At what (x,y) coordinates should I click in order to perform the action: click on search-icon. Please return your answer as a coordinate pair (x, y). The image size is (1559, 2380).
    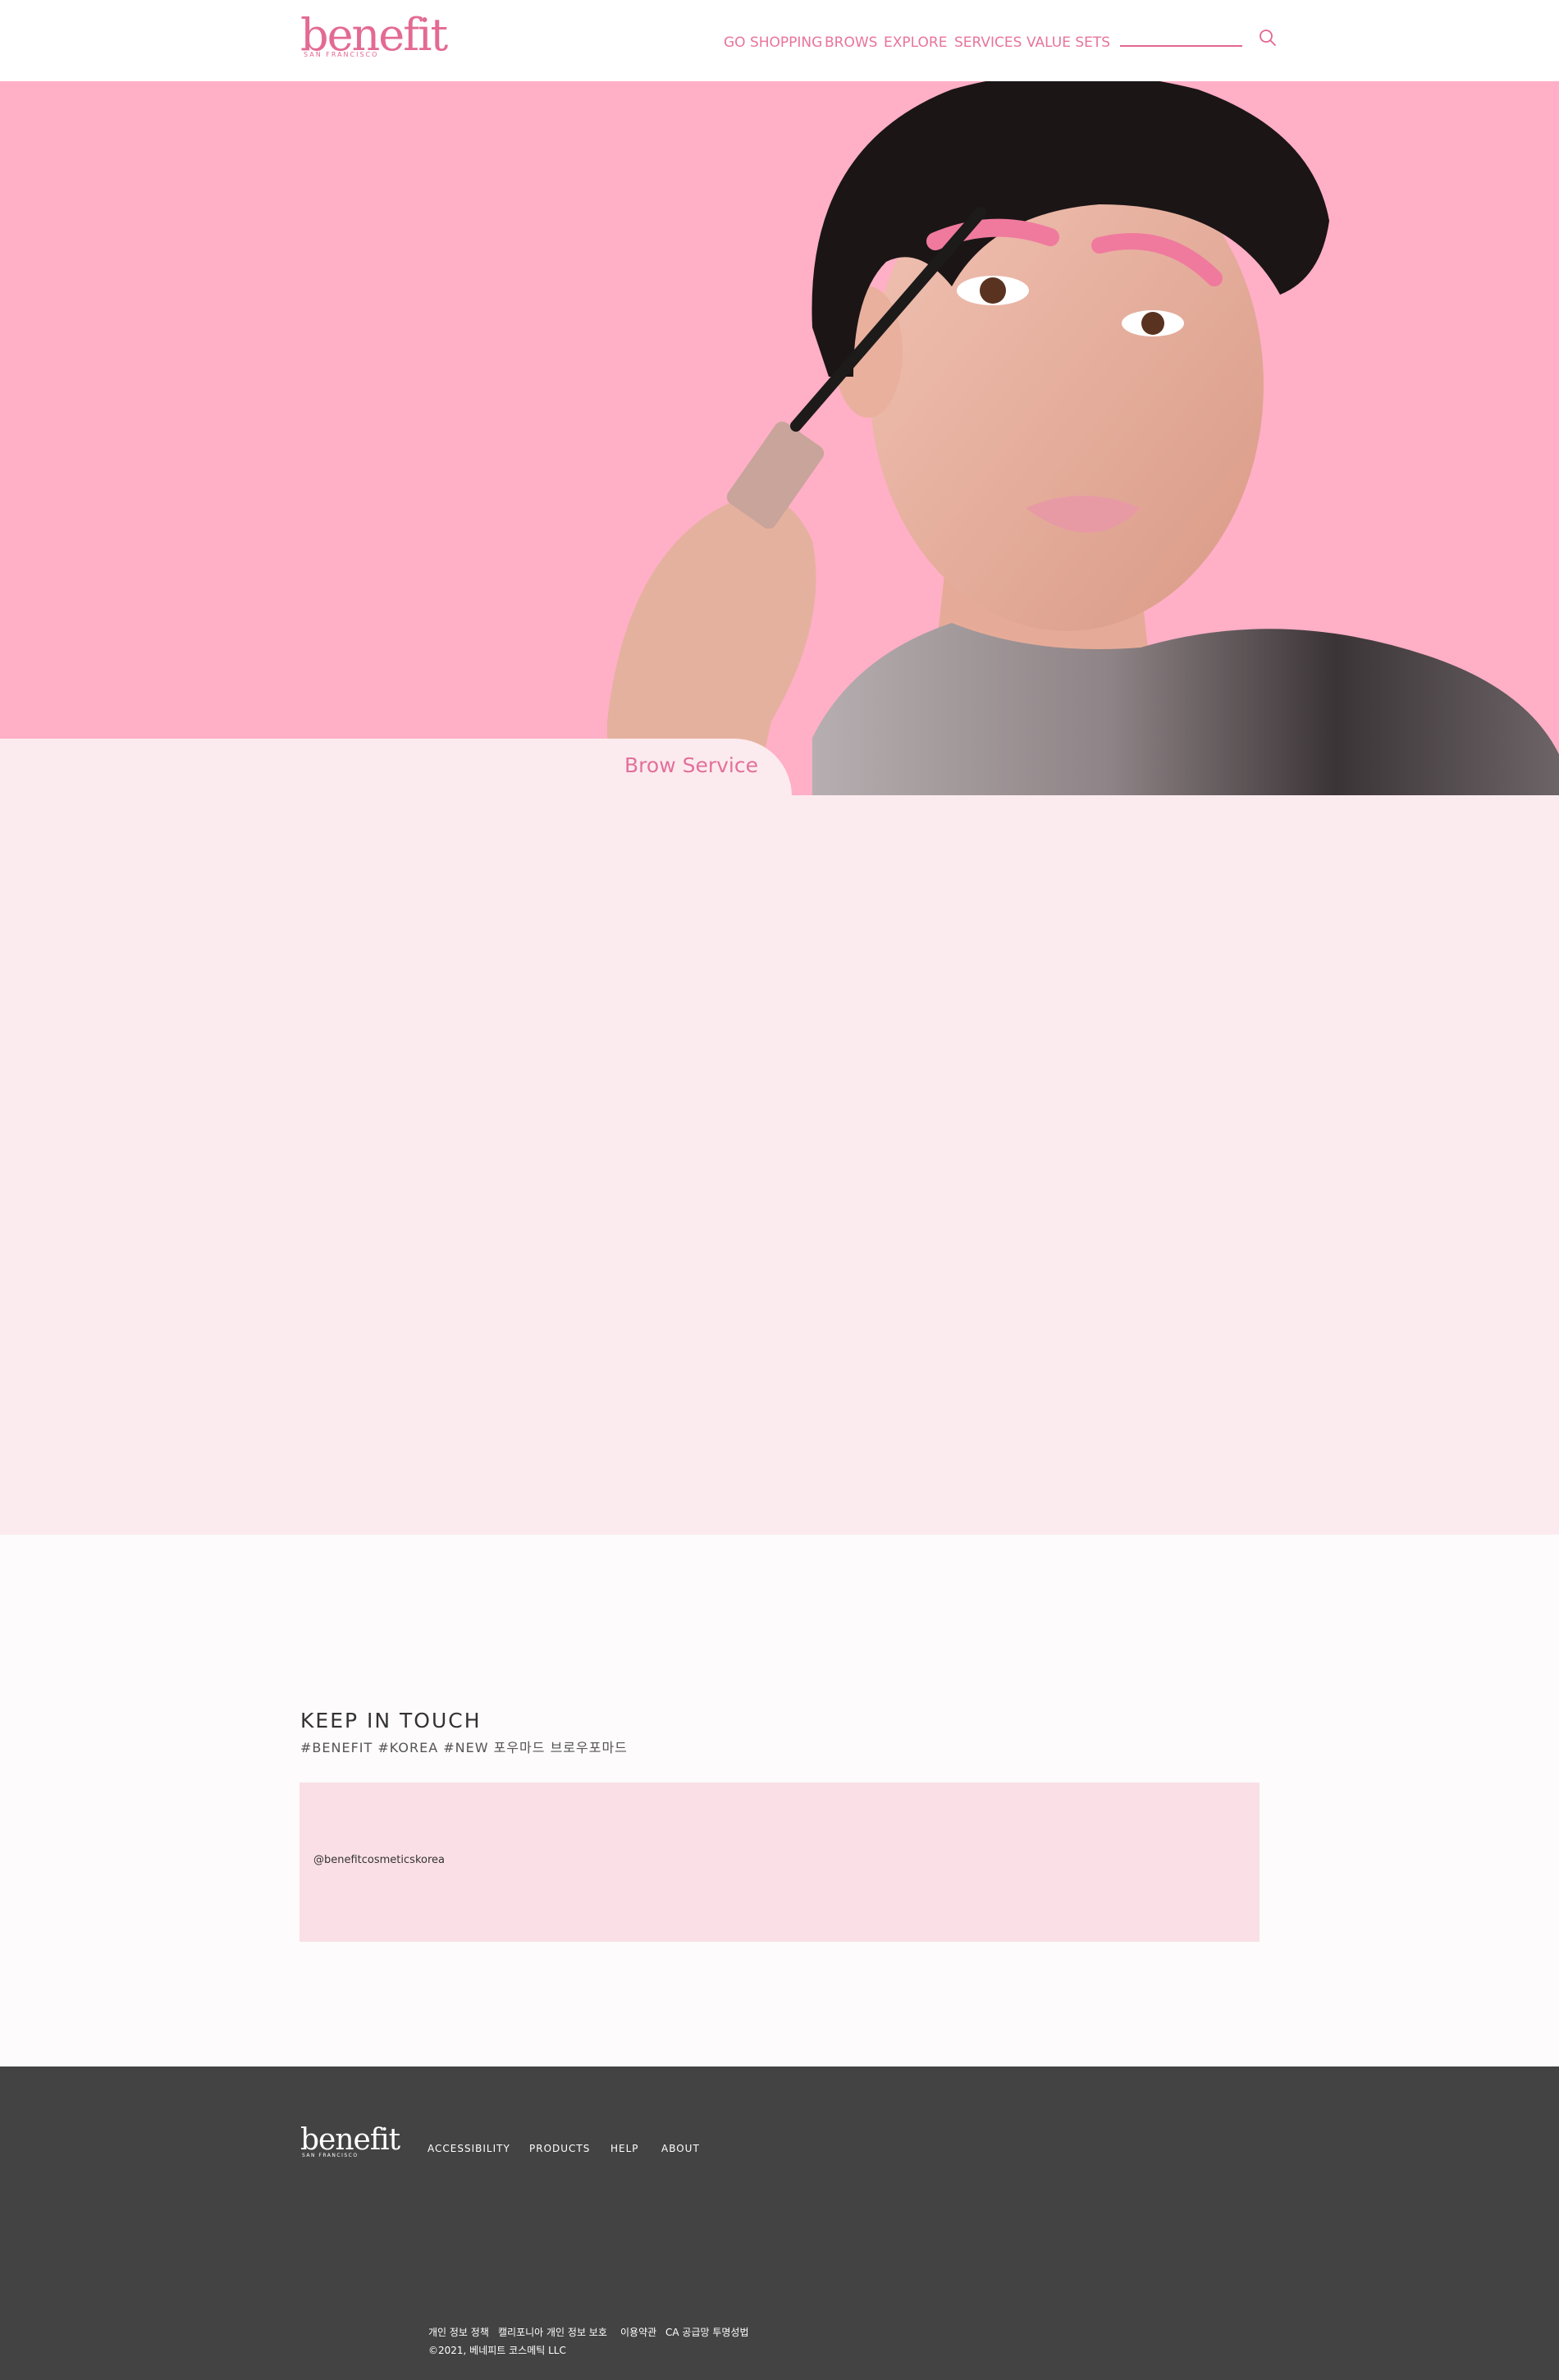
    Looking at the image, I should click on (1268, 38).